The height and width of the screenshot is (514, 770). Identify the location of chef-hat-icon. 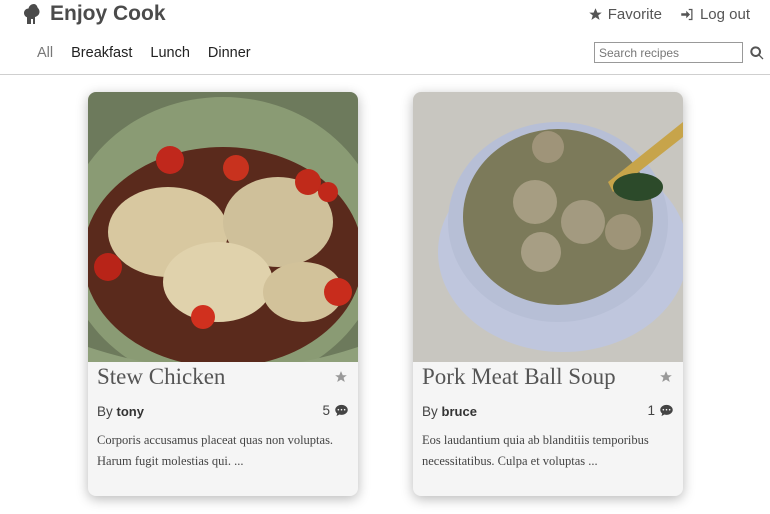
(32, 14).